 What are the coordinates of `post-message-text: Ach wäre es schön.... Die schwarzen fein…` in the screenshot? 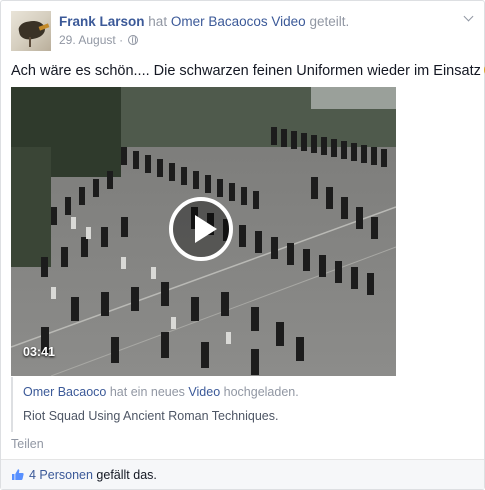 It's located at (246, 71).